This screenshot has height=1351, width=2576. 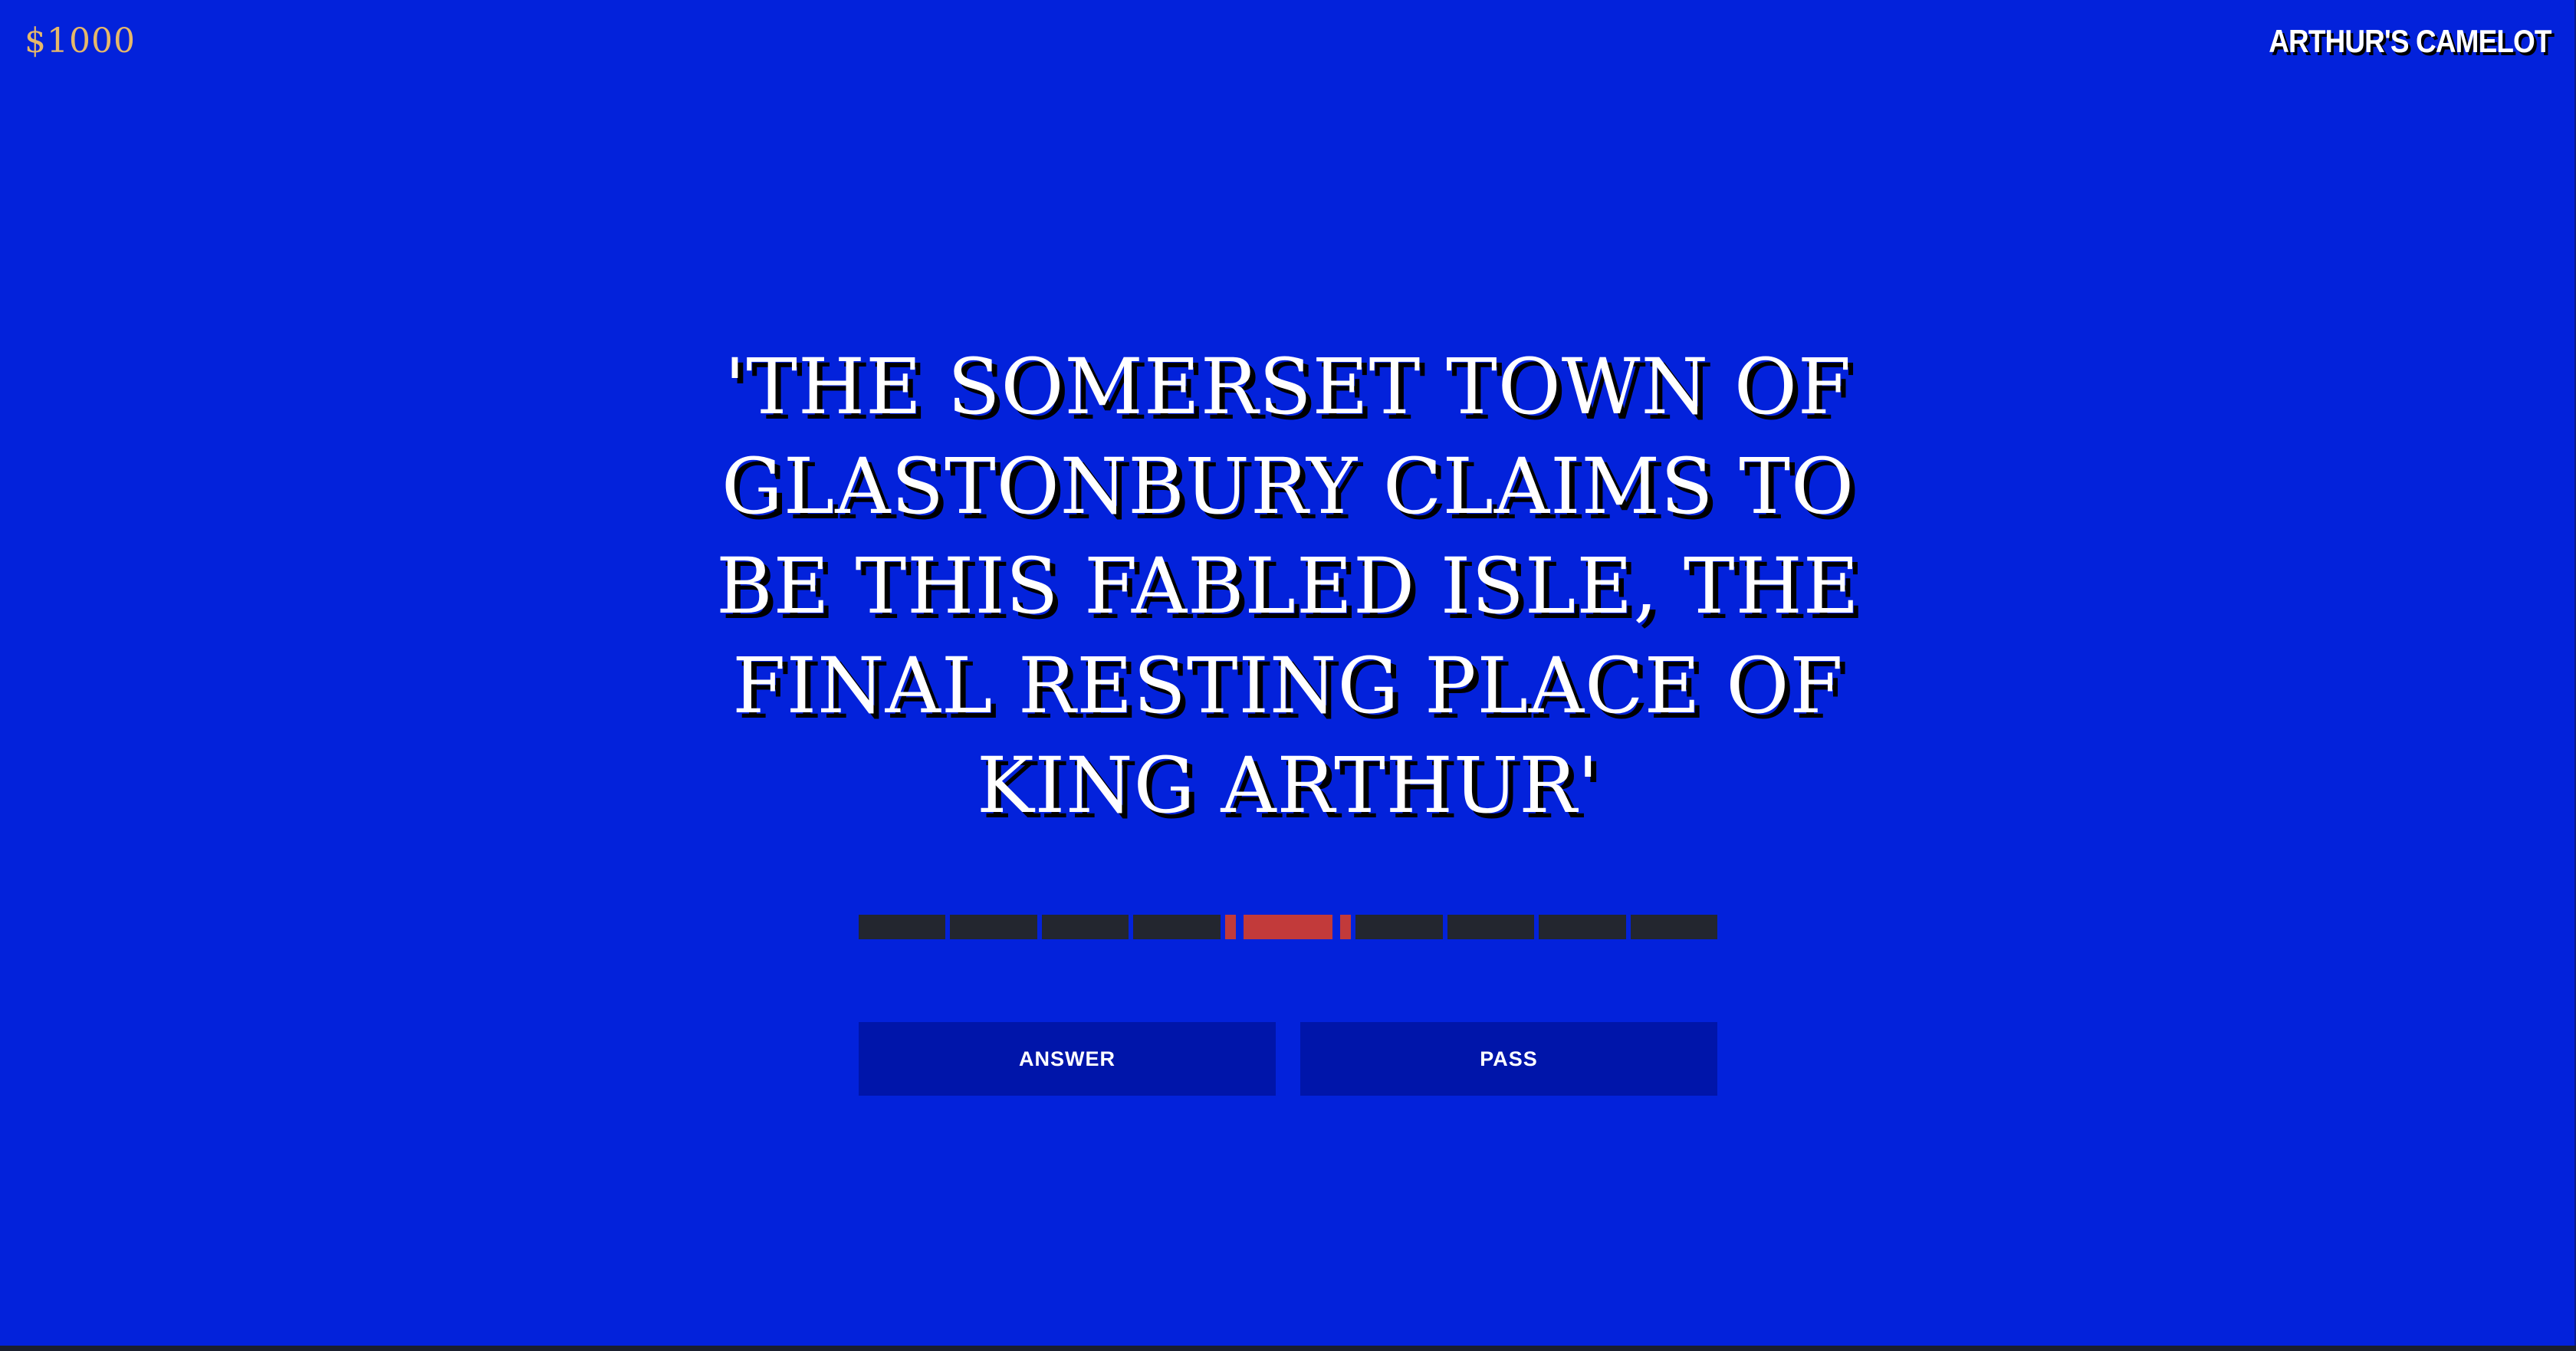 I want to click on bottom-edge, so click(x=1288, y=1348).